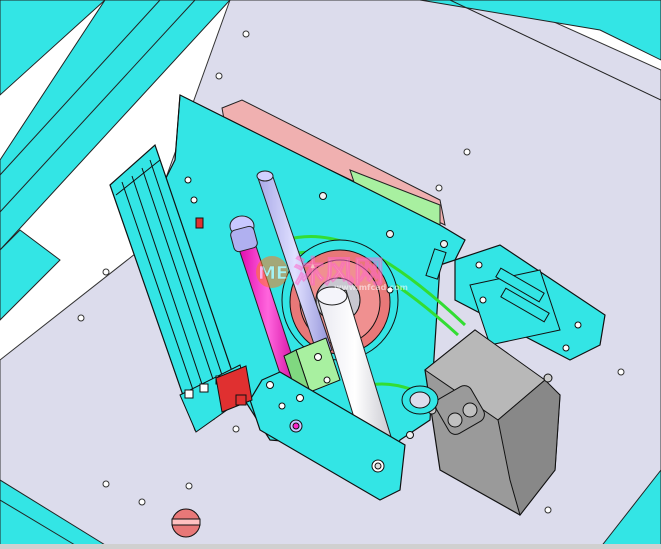 The image size is (661, 549). Describe the element at coordinates (420, 400) in the screenshot. I see `motor-pulley` at that location.